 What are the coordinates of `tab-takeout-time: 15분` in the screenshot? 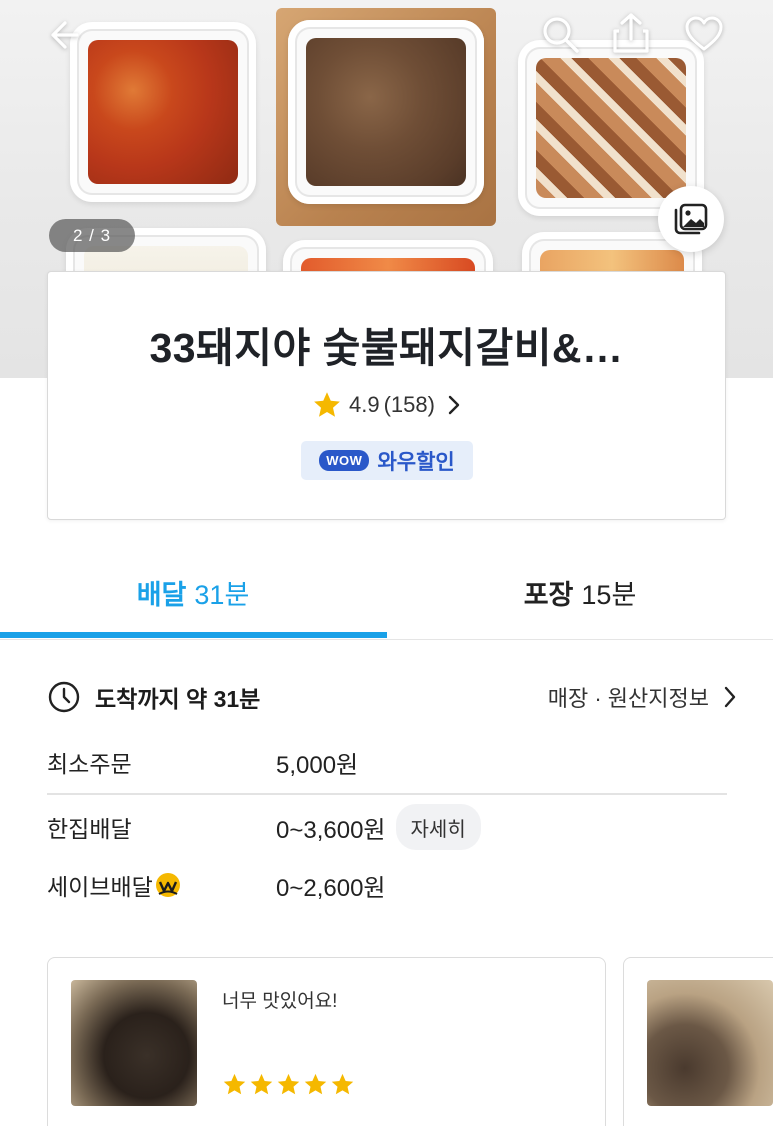 It's located at (609, 594).